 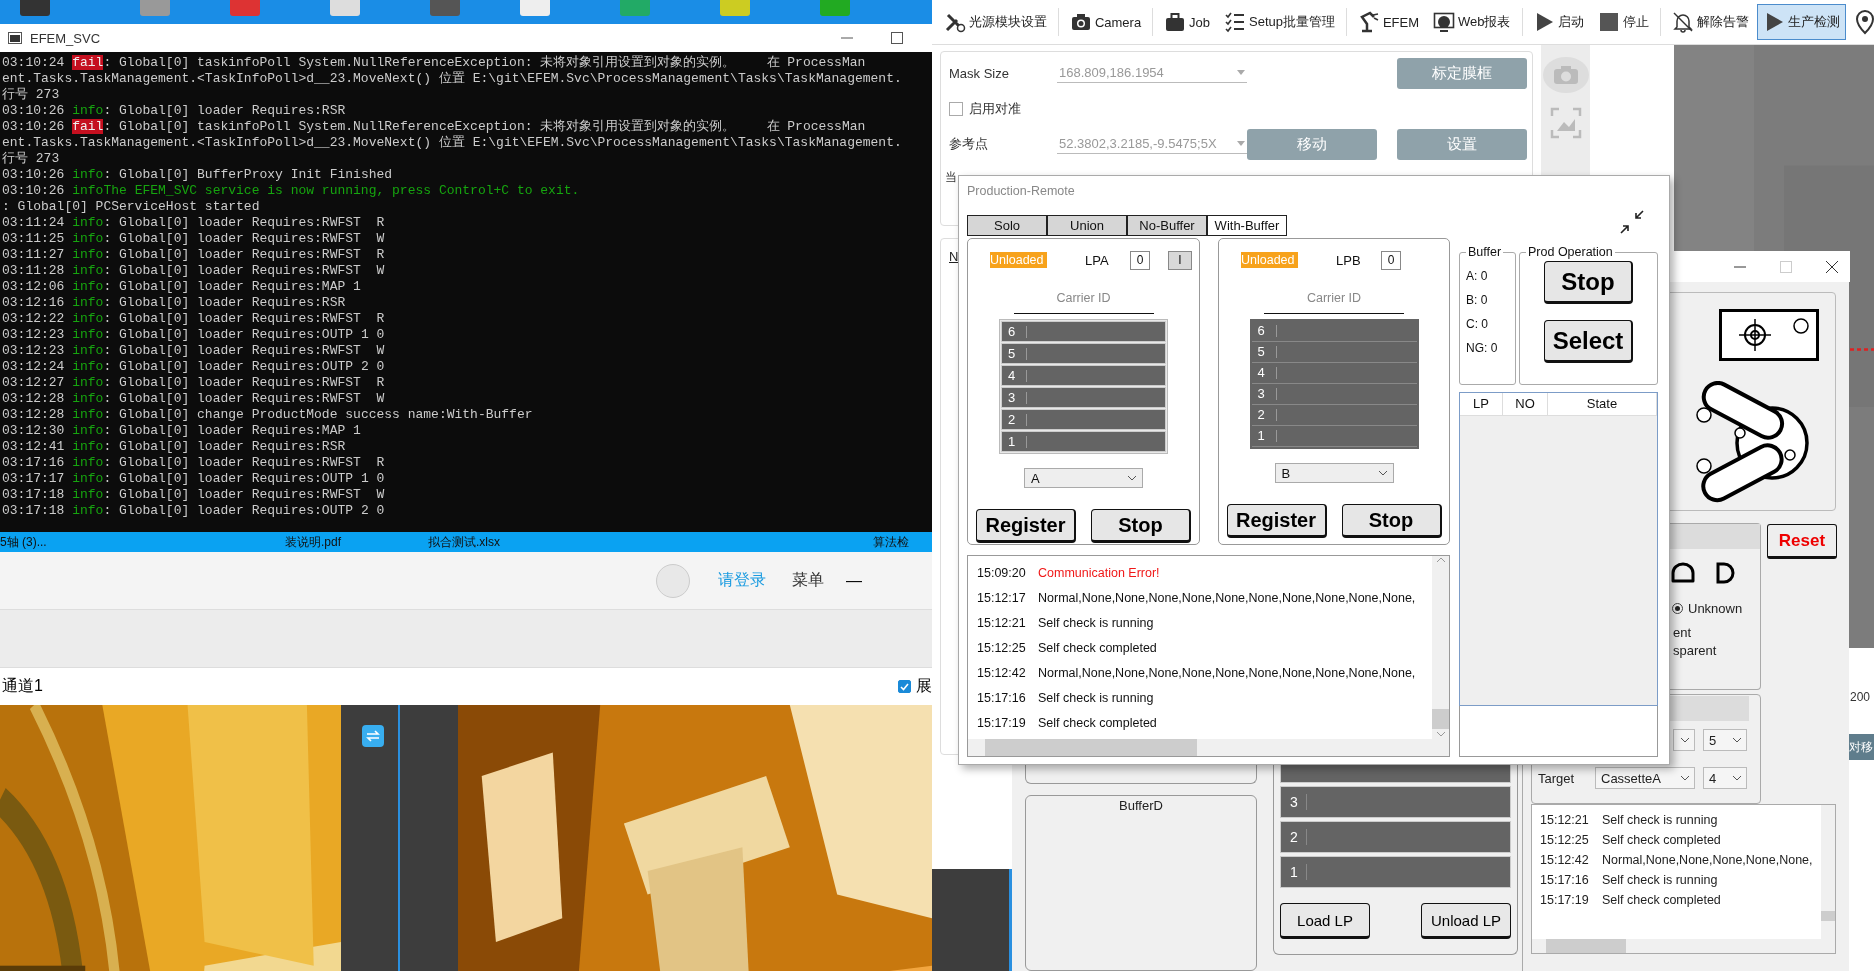 What do you see at coordinates (31, 95) in the screenshot?
I see `console-line: 行号 273` at bounding box center [31, 95].